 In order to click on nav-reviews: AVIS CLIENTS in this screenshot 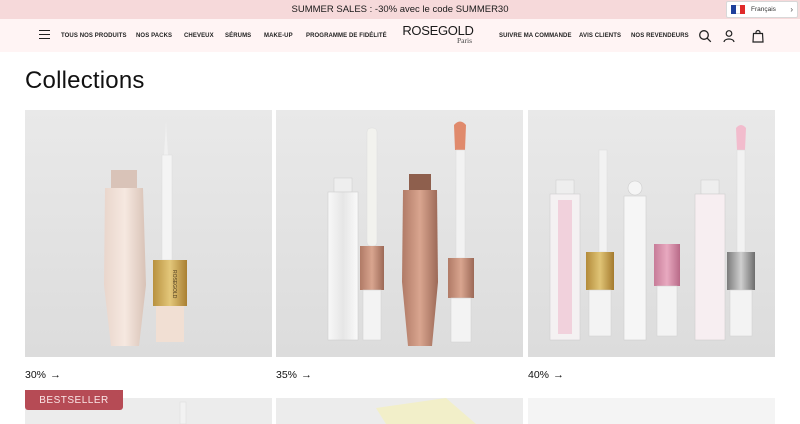, I will do `click(600, 36)`.